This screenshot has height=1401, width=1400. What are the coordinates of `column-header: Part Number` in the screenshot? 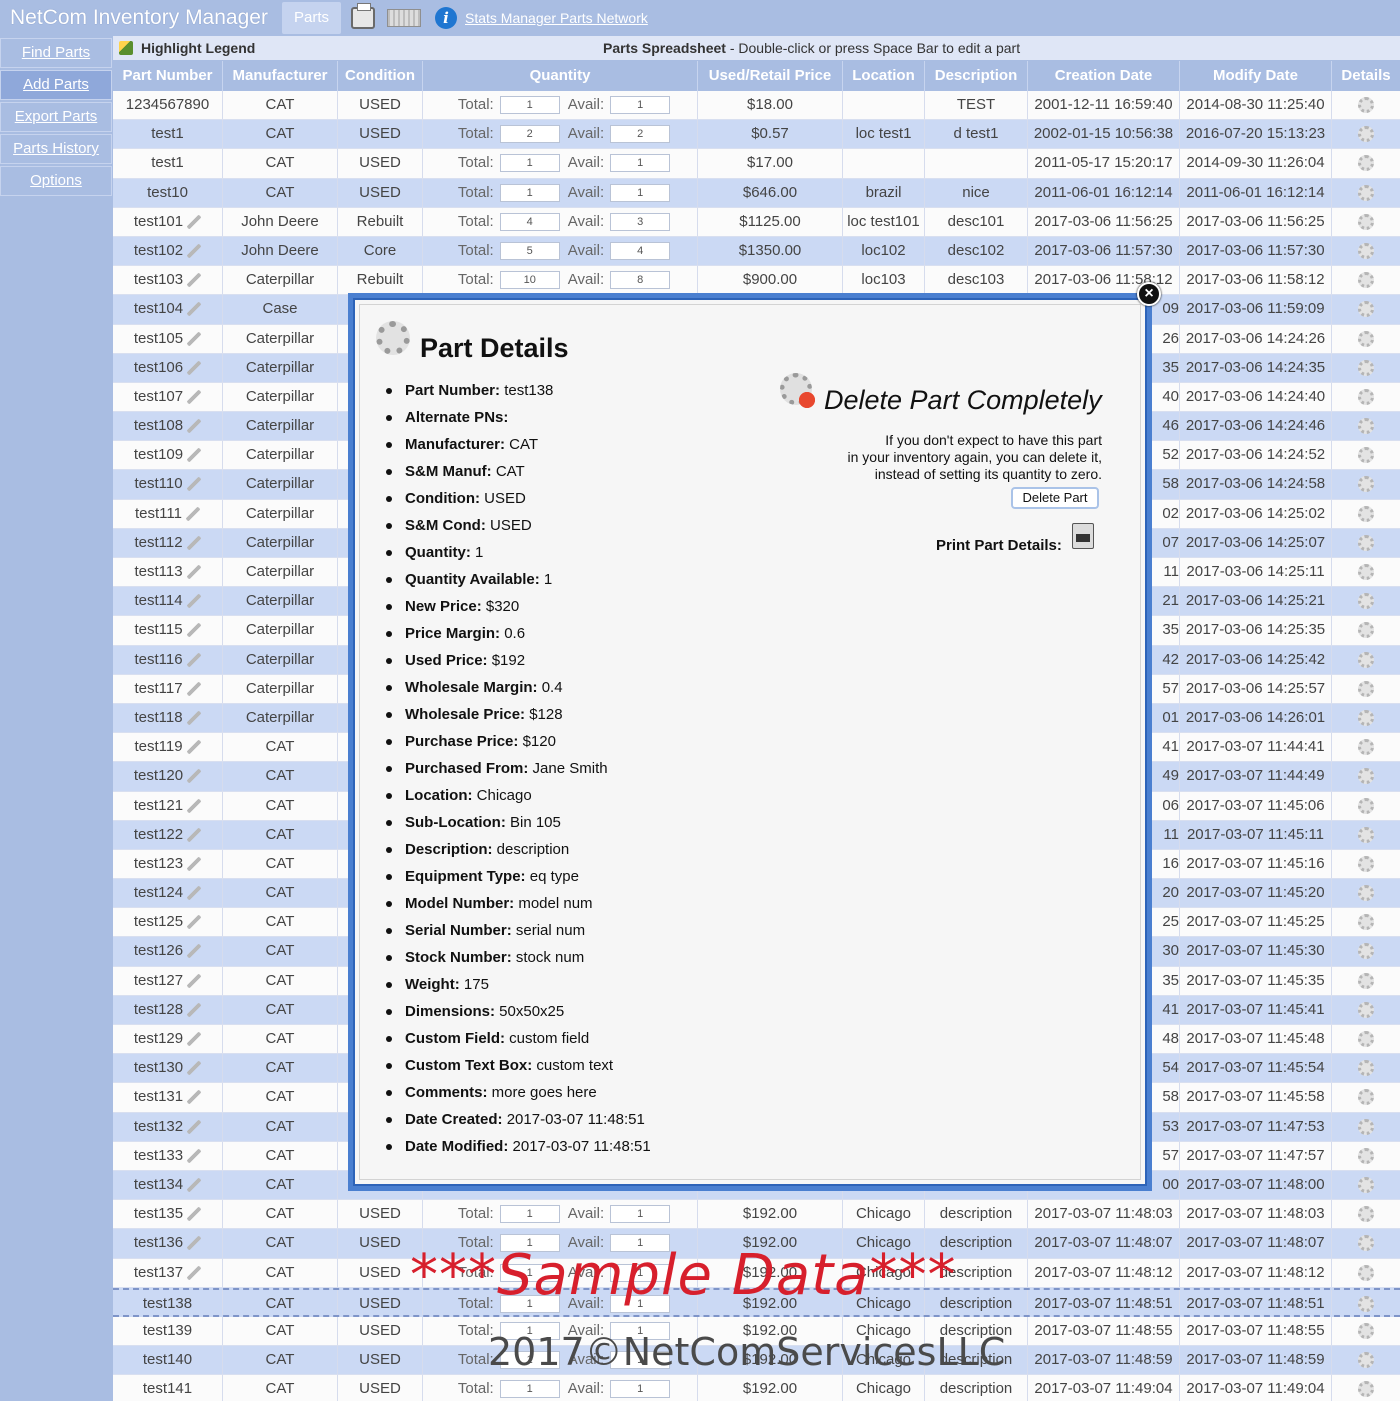 It's located at (168, 76).